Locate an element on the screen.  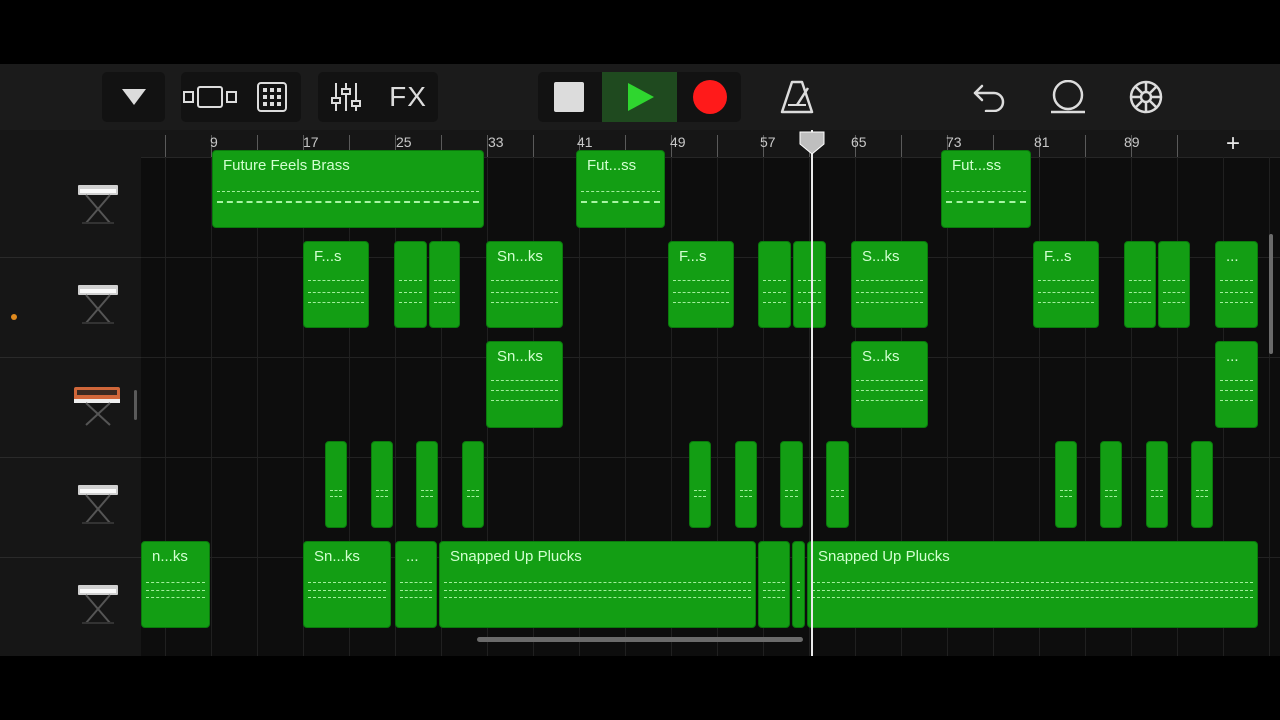
transport-controls is located at coordinates (639, 97).